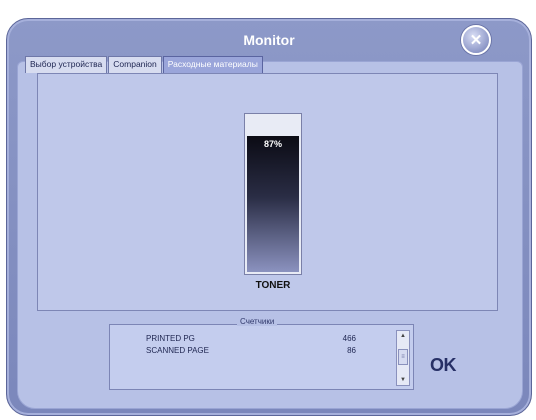  What do you see at coordinates (272, 144) in the screenshot?
I see `toner-percent: 87%` at bounding box center [272, 144].